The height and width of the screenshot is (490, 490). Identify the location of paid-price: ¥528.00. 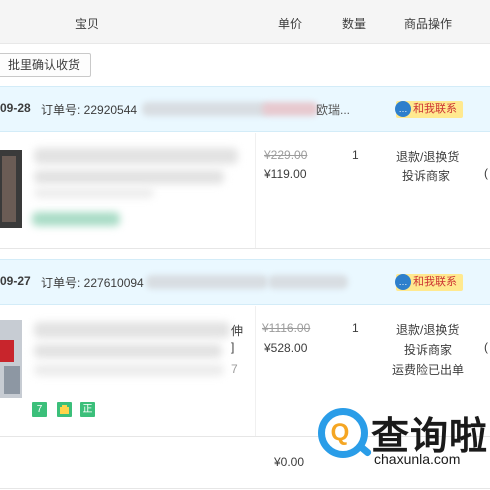
(286, 348).